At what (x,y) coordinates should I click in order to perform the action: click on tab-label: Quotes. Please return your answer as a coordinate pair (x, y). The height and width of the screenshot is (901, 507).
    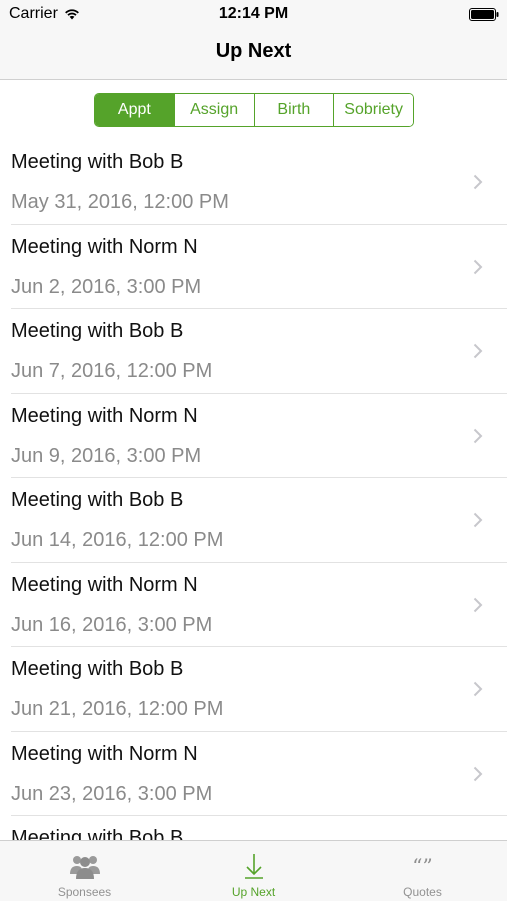
    Looking at the image, I should click on (422, 892).